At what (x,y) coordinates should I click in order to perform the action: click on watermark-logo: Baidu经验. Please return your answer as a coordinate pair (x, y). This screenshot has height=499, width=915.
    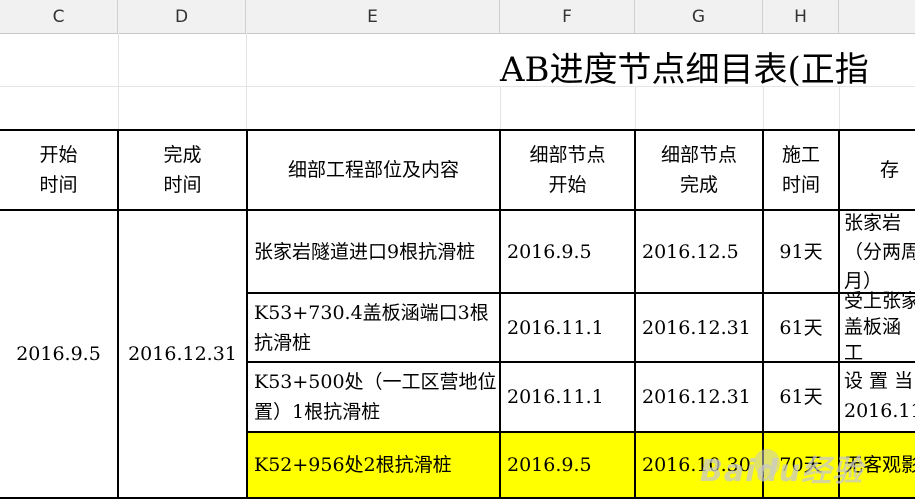
    Looking at the image, I should click on (782, 471).